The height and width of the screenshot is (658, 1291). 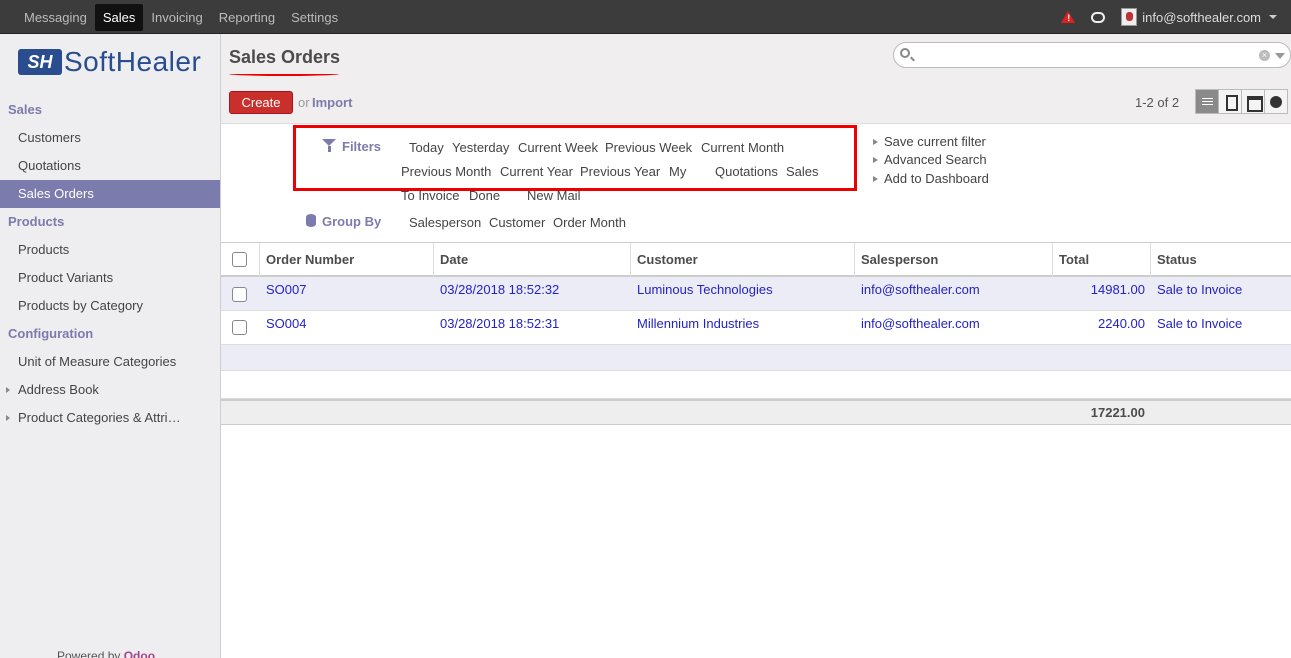 What do you see at coordinates (446, 171) in the screenshot?
I see `filter-previous-month: Previous Month` at bounding box center [446, 171].